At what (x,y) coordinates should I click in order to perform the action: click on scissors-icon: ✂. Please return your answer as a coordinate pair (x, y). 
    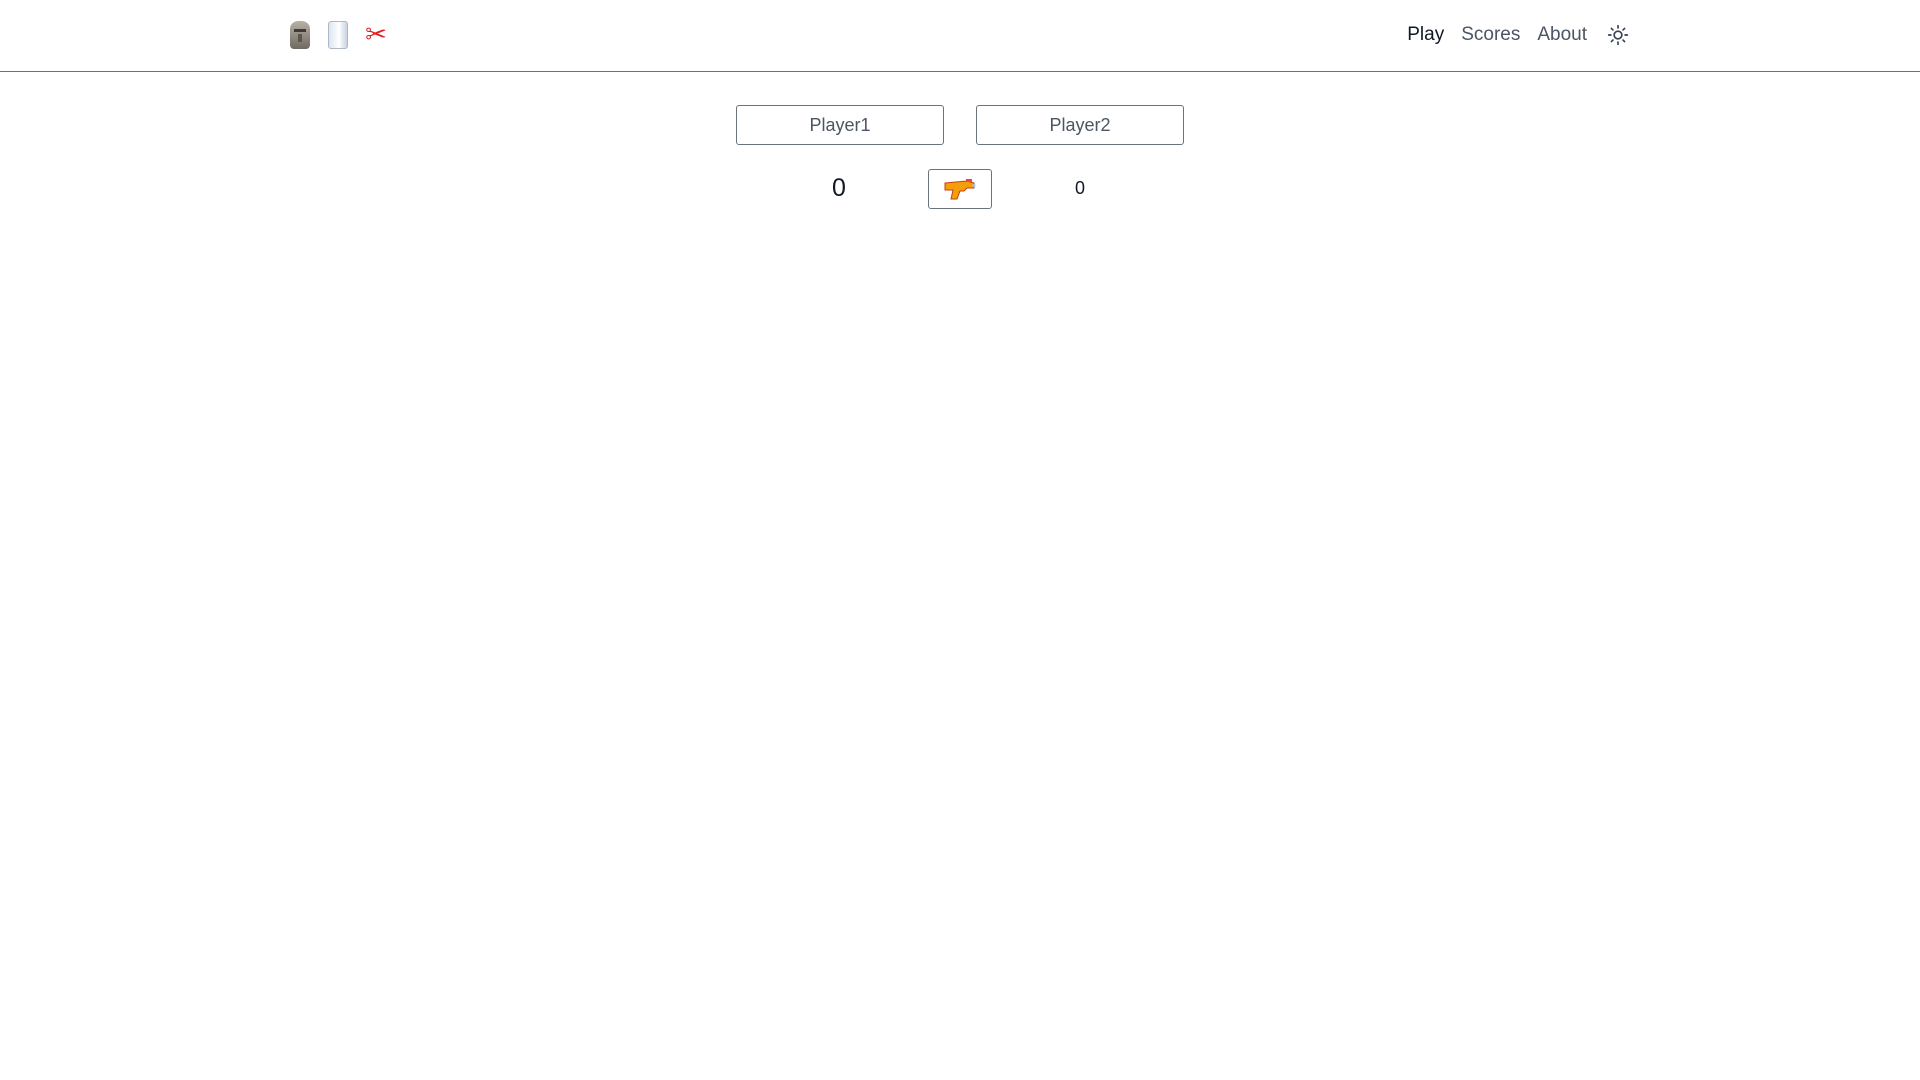
    Looking at the image, I should click on (376, 35).